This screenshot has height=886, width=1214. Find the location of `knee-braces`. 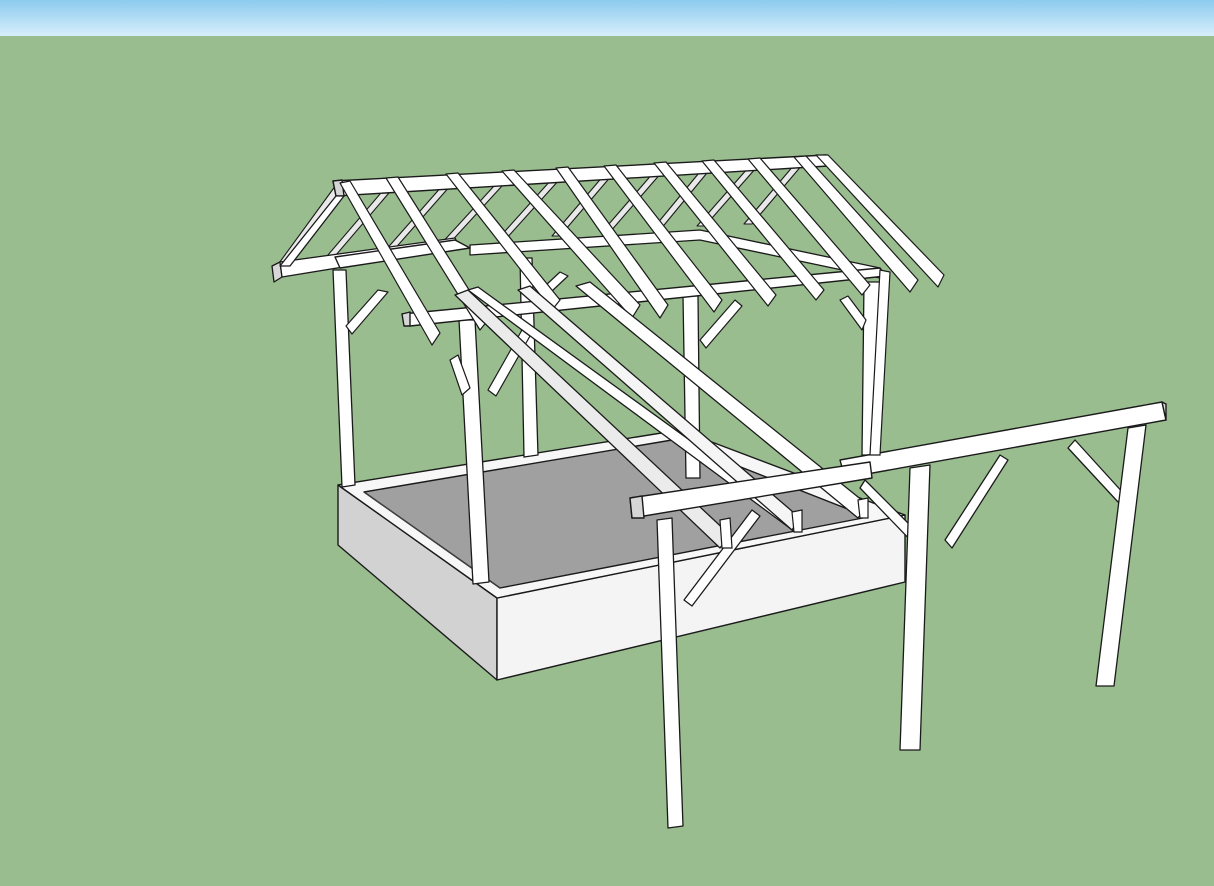

knee-braces is located at coordinates (606, 334).